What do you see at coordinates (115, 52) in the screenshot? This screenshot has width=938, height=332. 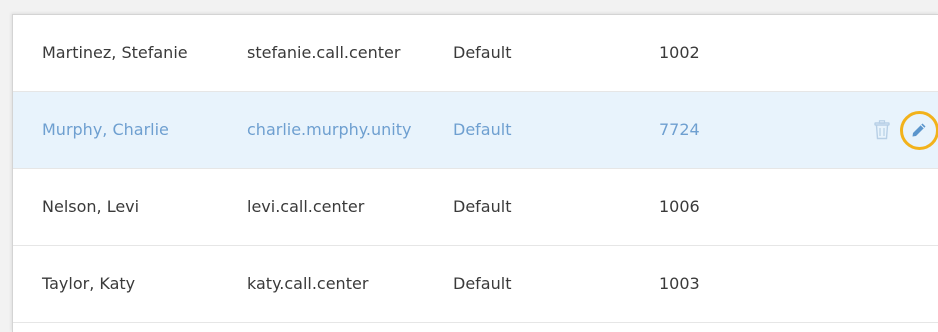 I see `user-name: Martinez, Stefanie` at bounding box center [115, 52].